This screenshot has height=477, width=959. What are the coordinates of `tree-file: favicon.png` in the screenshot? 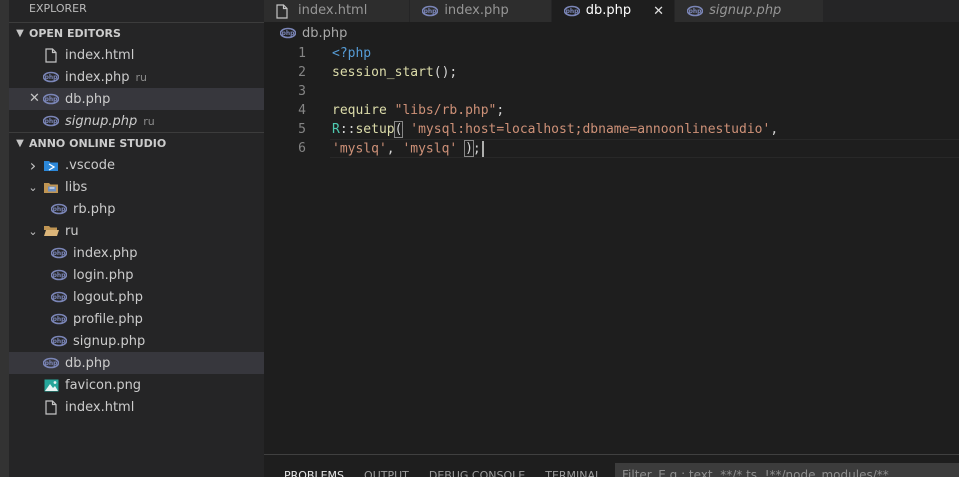 It's located at (136, 385).